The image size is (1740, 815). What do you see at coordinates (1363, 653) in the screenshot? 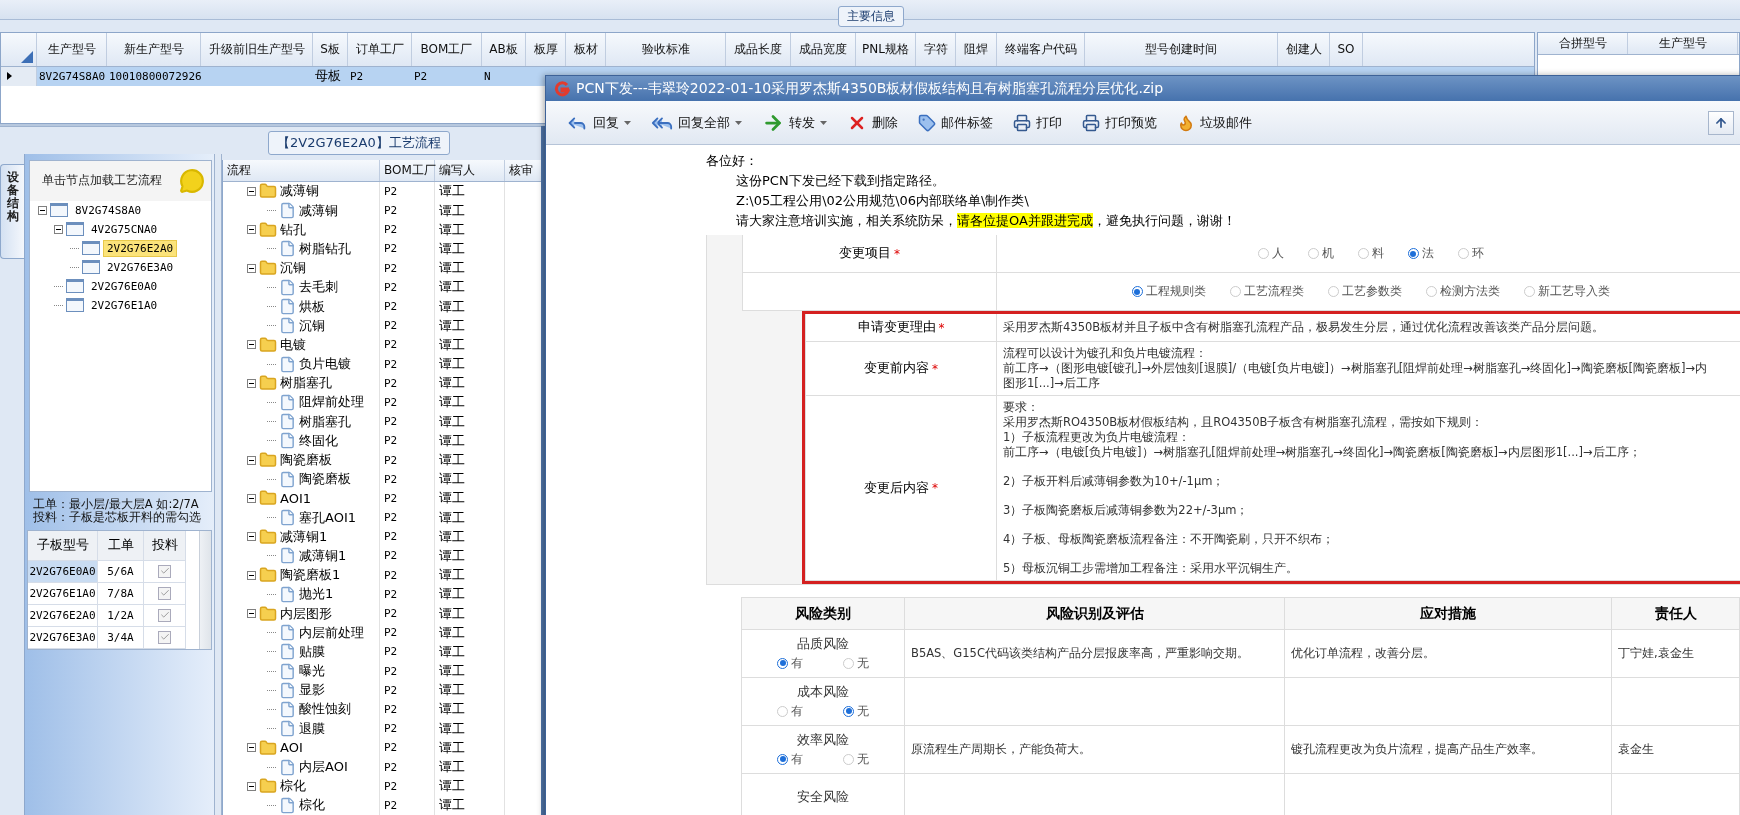
I see `table-cell: 优化订单流程，改善分层。` at bounding box center [1363, 653].